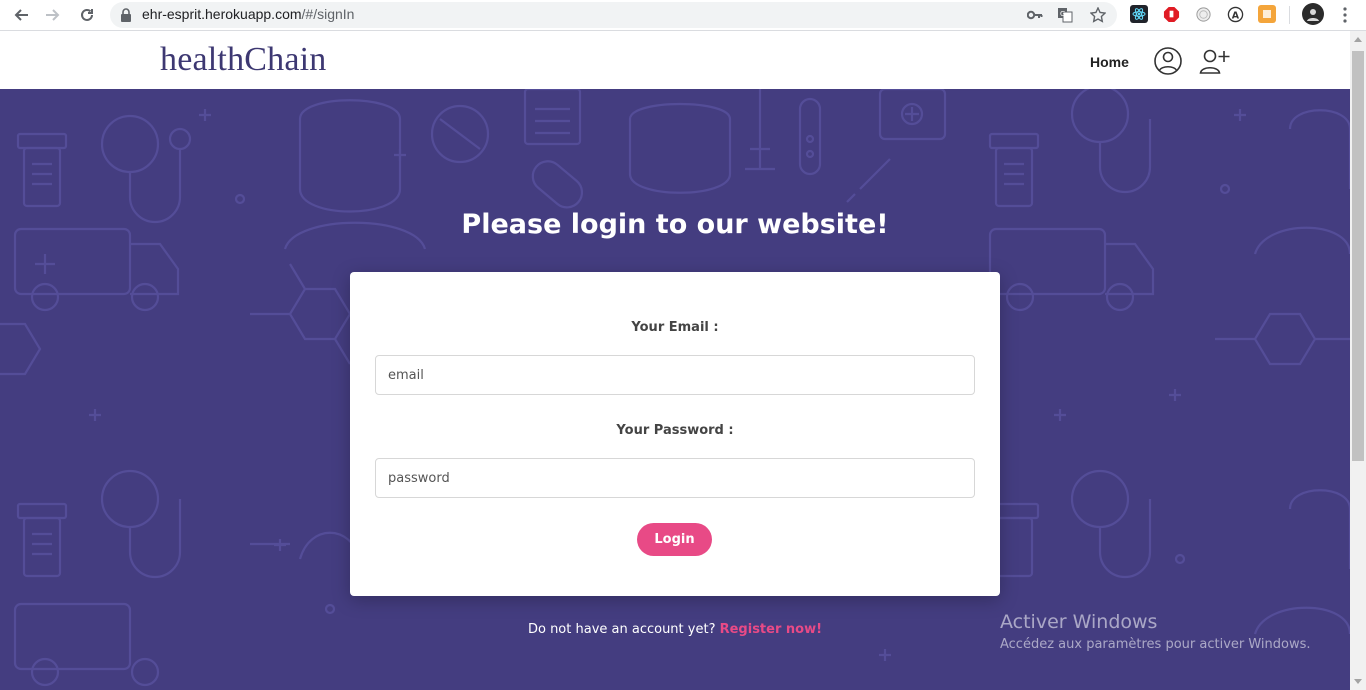  Describe the element at coordinates (126, 17) in the screenshot. I see `lock-icon` at that location.